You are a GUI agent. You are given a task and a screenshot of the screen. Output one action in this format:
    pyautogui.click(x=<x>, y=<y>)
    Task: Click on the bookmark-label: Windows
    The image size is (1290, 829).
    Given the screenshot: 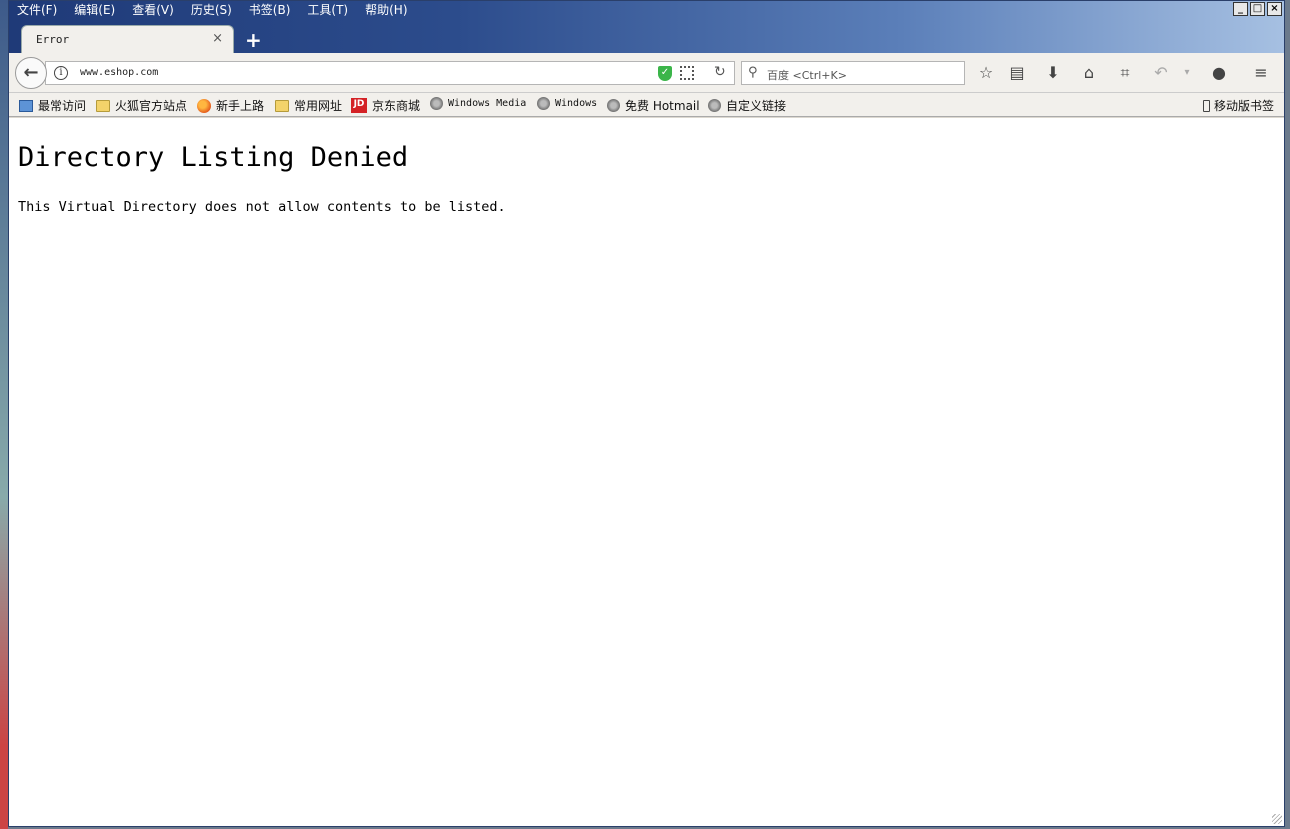 What is the action you would take?
    pyautogui.click(x=576, y=103)
    